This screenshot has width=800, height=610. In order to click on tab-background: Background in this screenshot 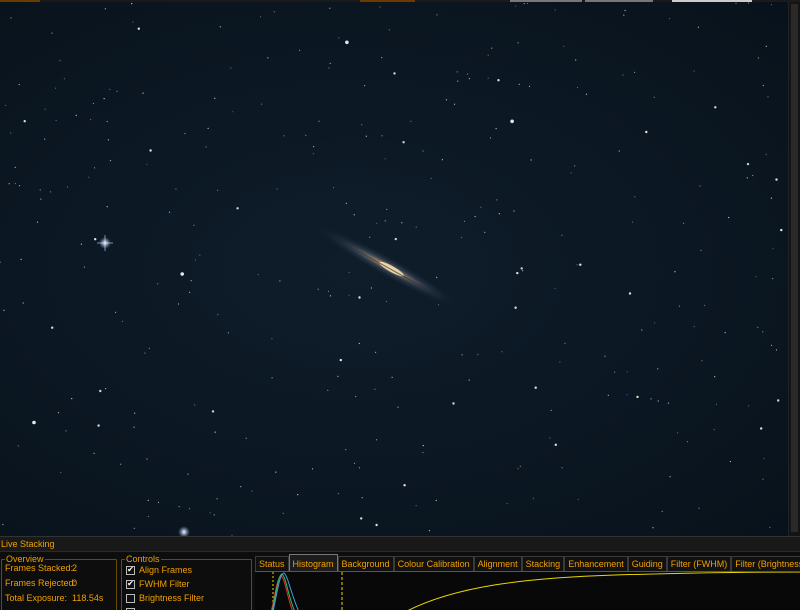, I will do `click(365, 564)`.